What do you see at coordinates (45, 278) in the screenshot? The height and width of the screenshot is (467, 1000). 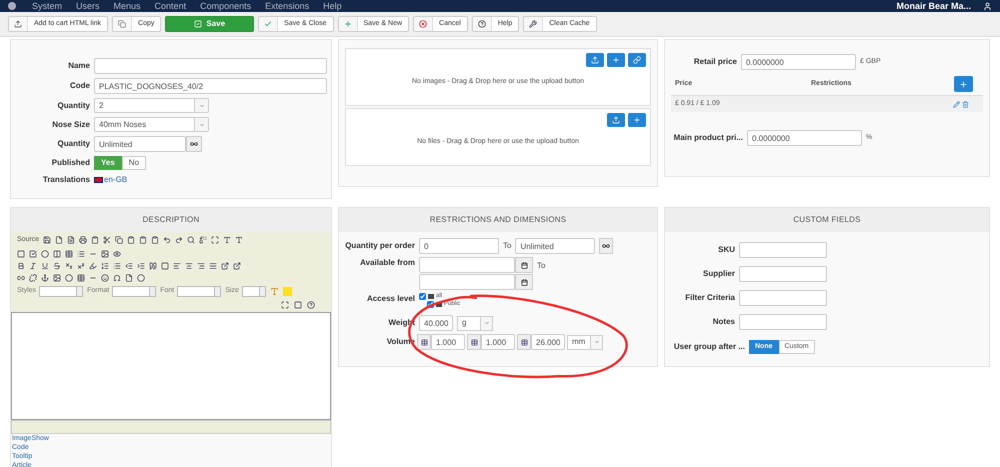 I see `anchor-icon` at bounding box center [45, 278].